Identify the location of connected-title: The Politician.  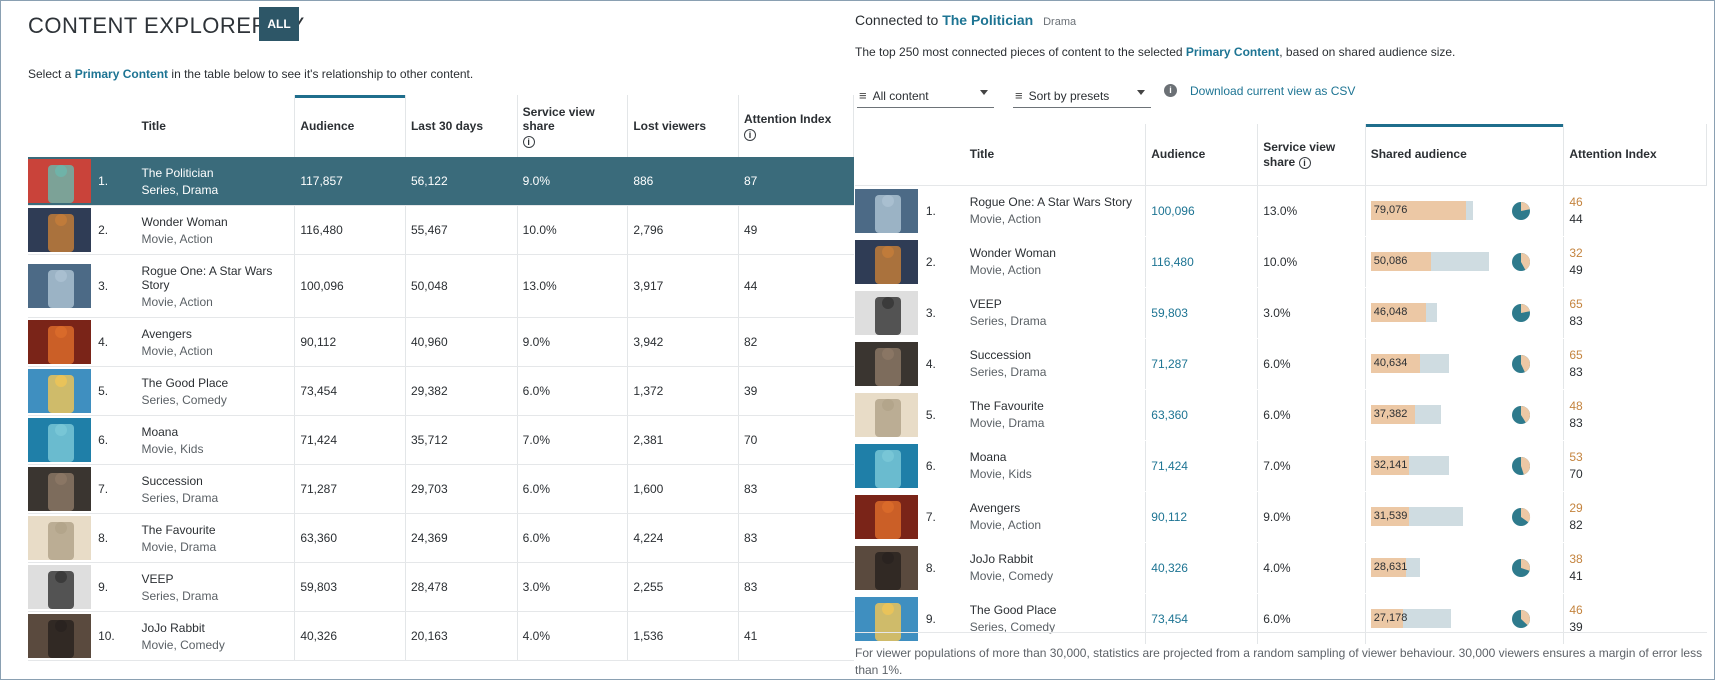
(987, 20).